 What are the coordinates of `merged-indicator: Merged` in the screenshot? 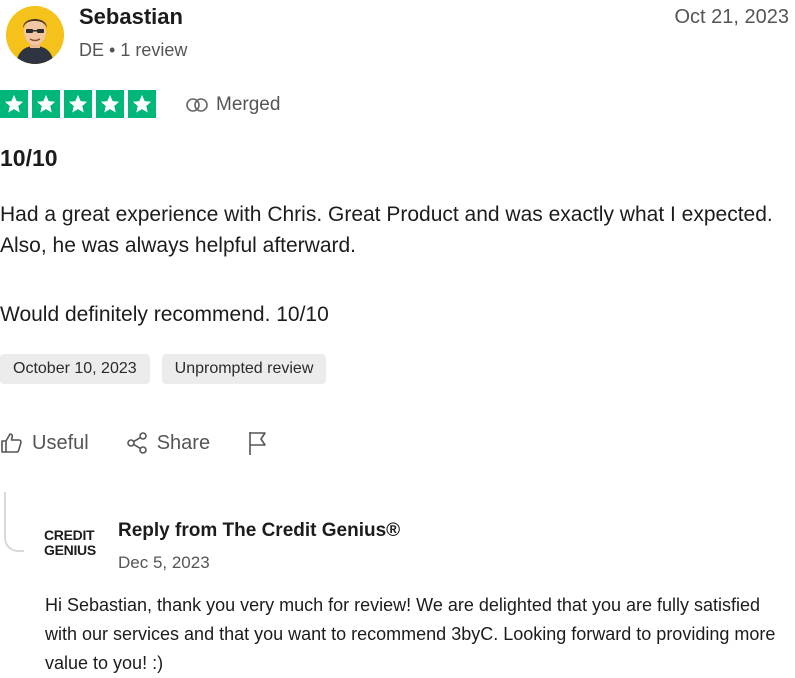 It's located at (233, 105).